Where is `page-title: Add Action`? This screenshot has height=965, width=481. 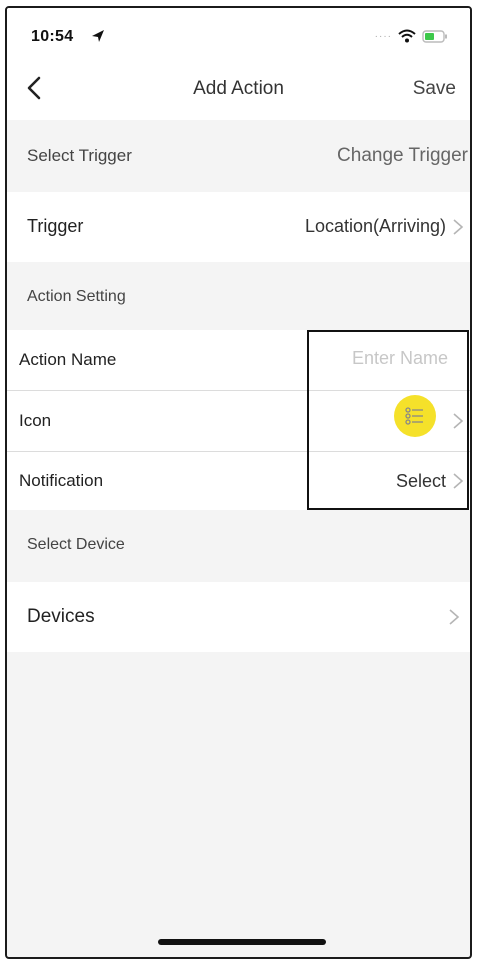
page-title: Add Action is located at coordinates (238, 88).